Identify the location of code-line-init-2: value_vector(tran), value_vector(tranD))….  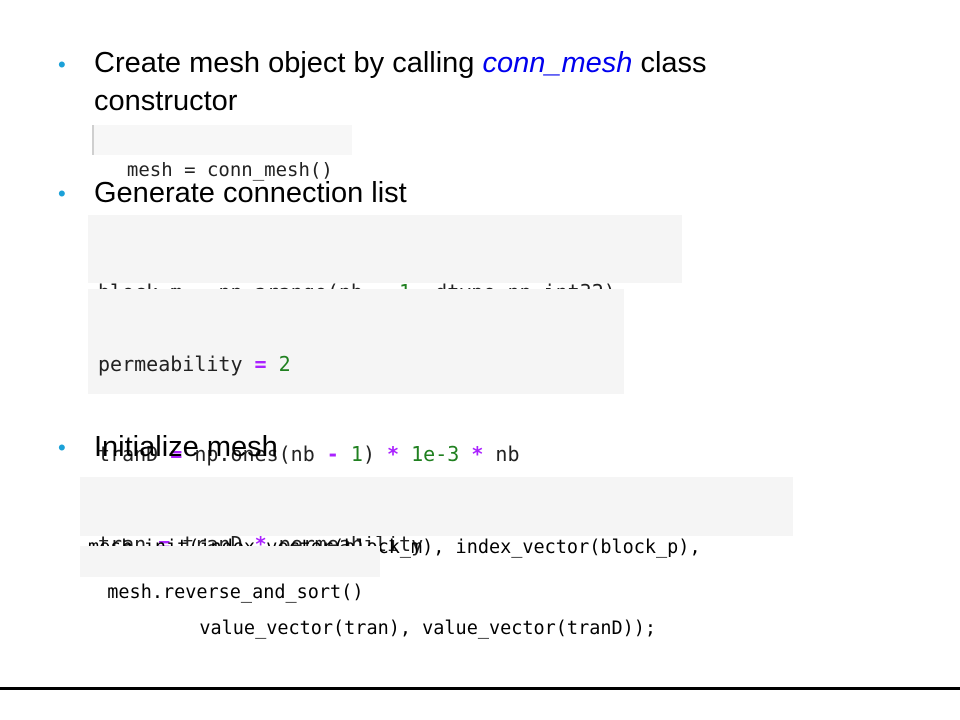
(372, 628).